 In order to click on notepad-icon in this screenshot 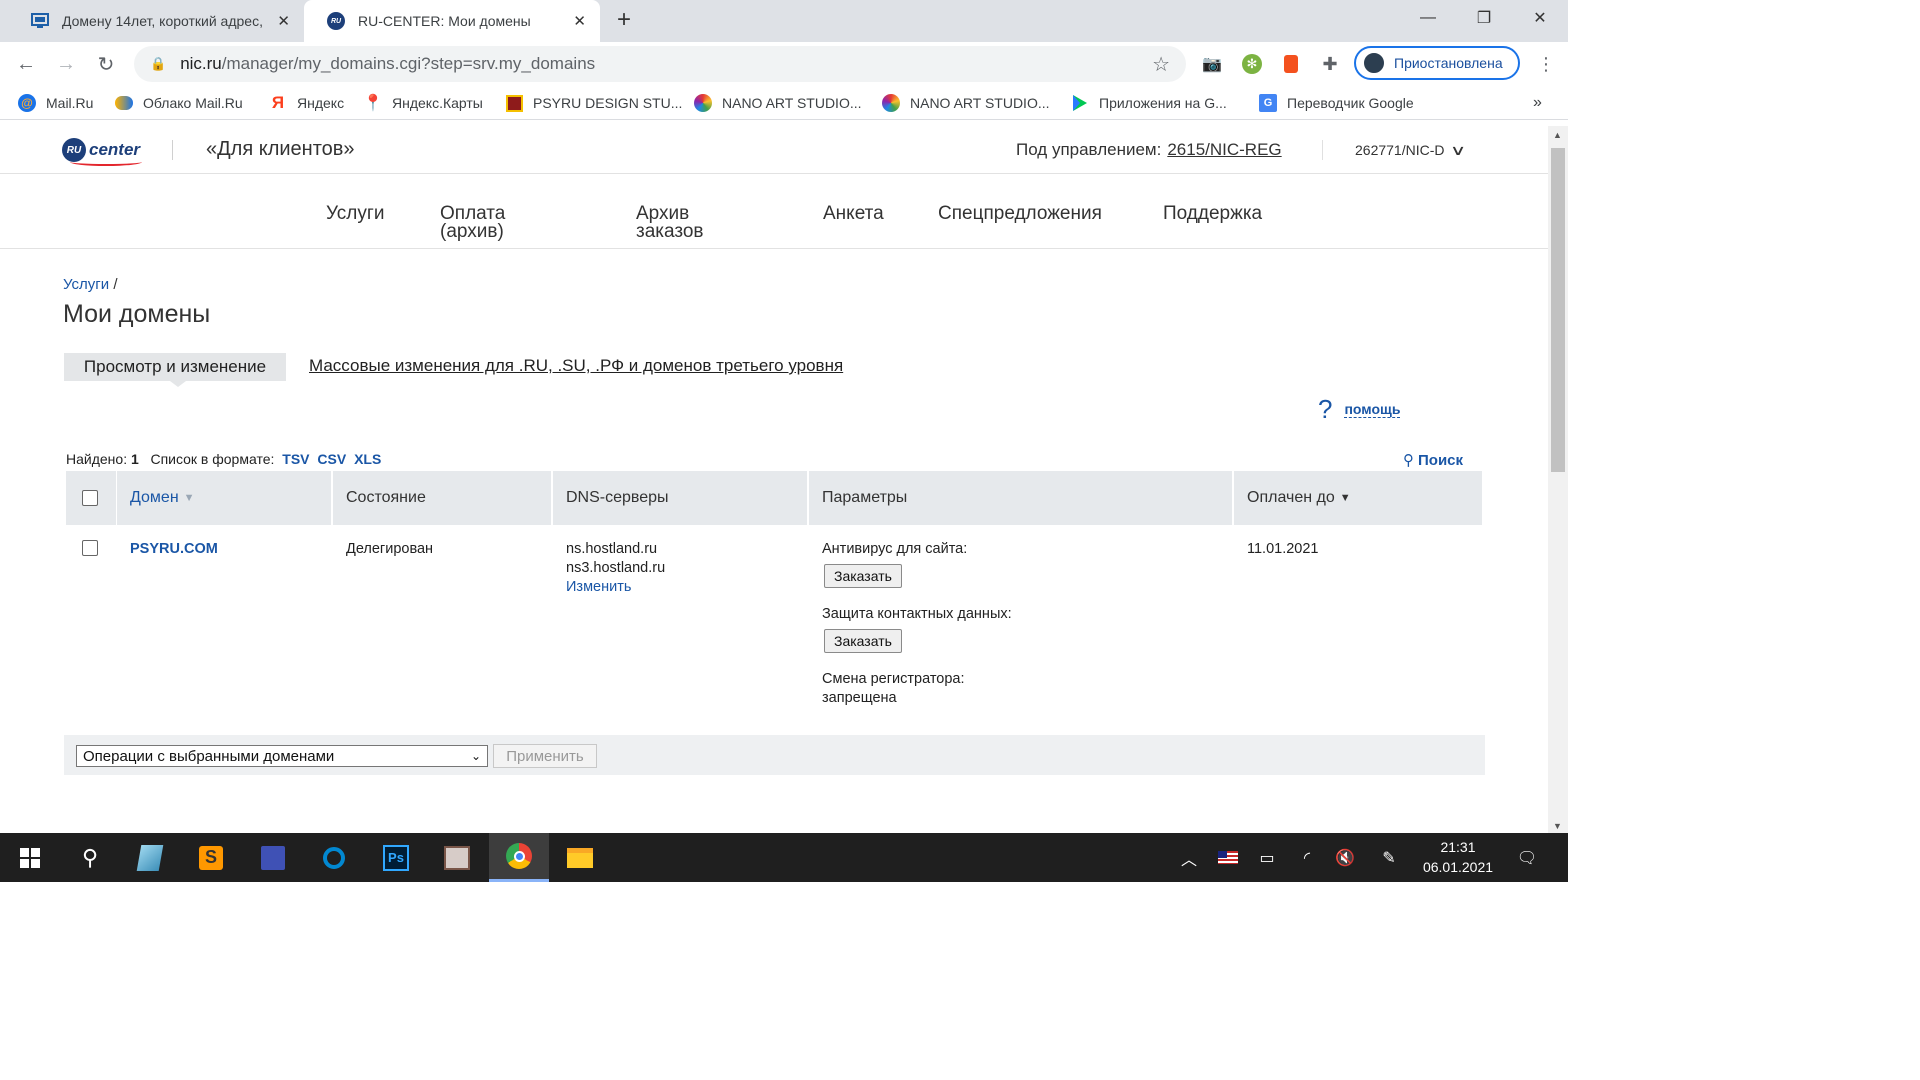, I will do `click(150, 857)`.